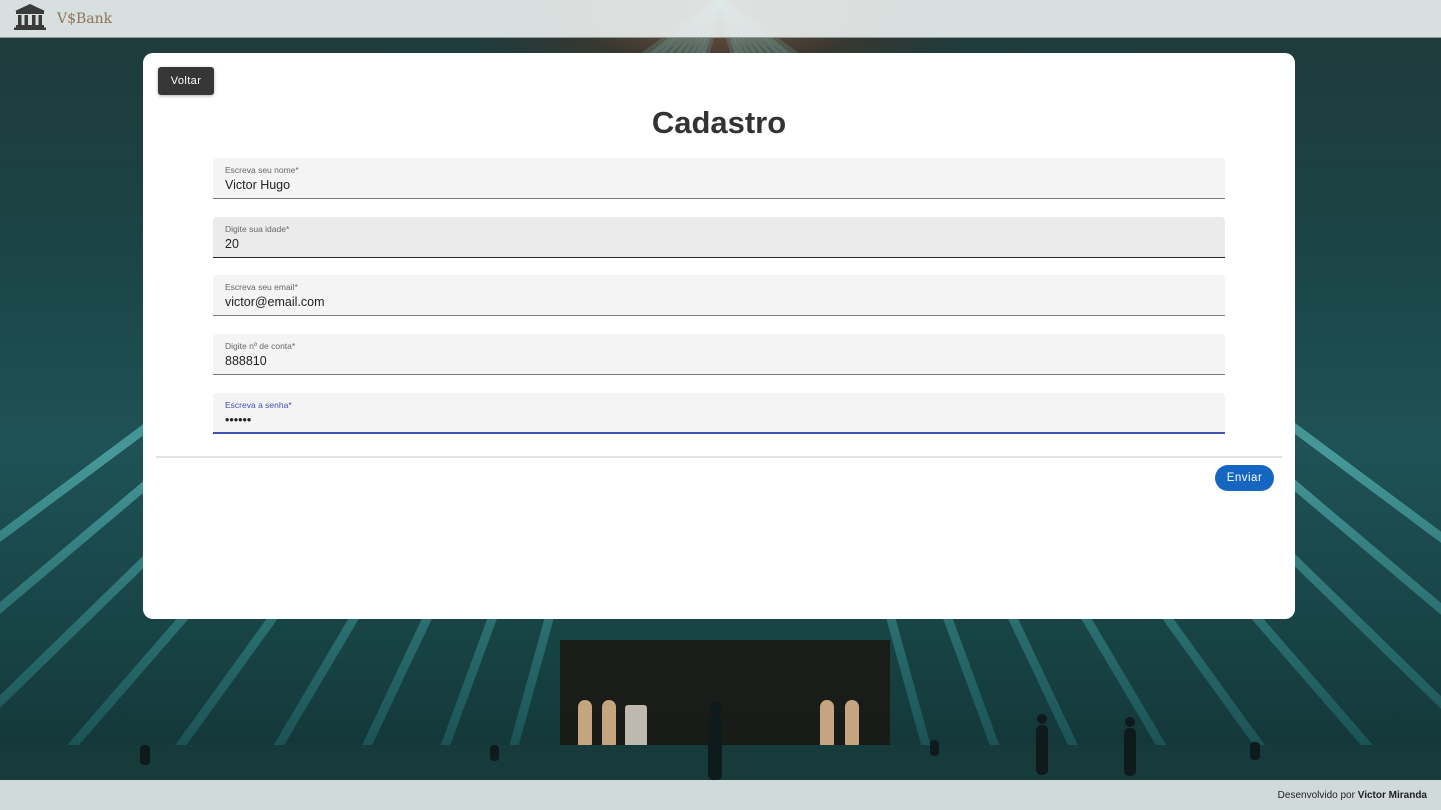 The width and height of the screenshot is (1441, 810). Describe the element at coordinates (719, 413) in the screenshot. I see `password-field: Escreva a senha* ••••••` at that location.